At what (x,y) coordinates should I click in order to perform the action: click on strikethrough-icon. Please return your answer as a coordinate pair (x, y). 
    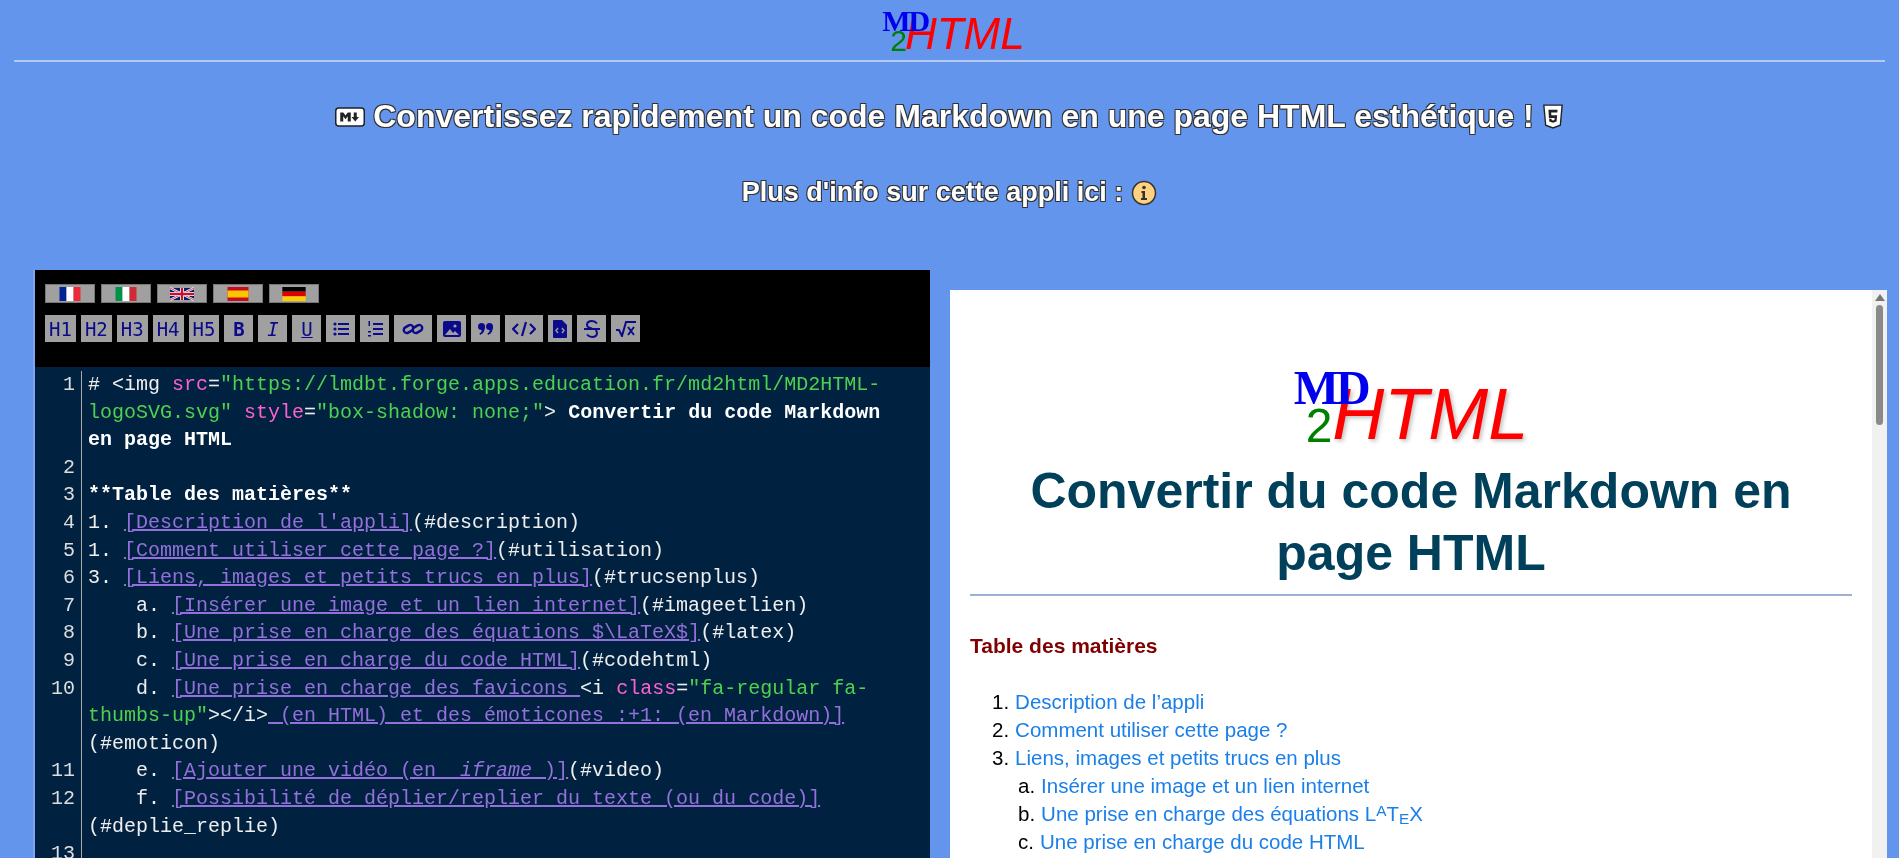
    Looking at the image, I should click on (591, 328).